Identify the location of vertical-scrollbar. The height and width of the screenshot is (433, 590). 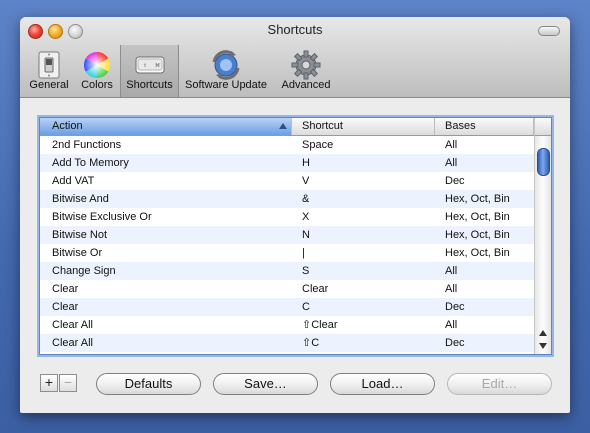
(542, 236).